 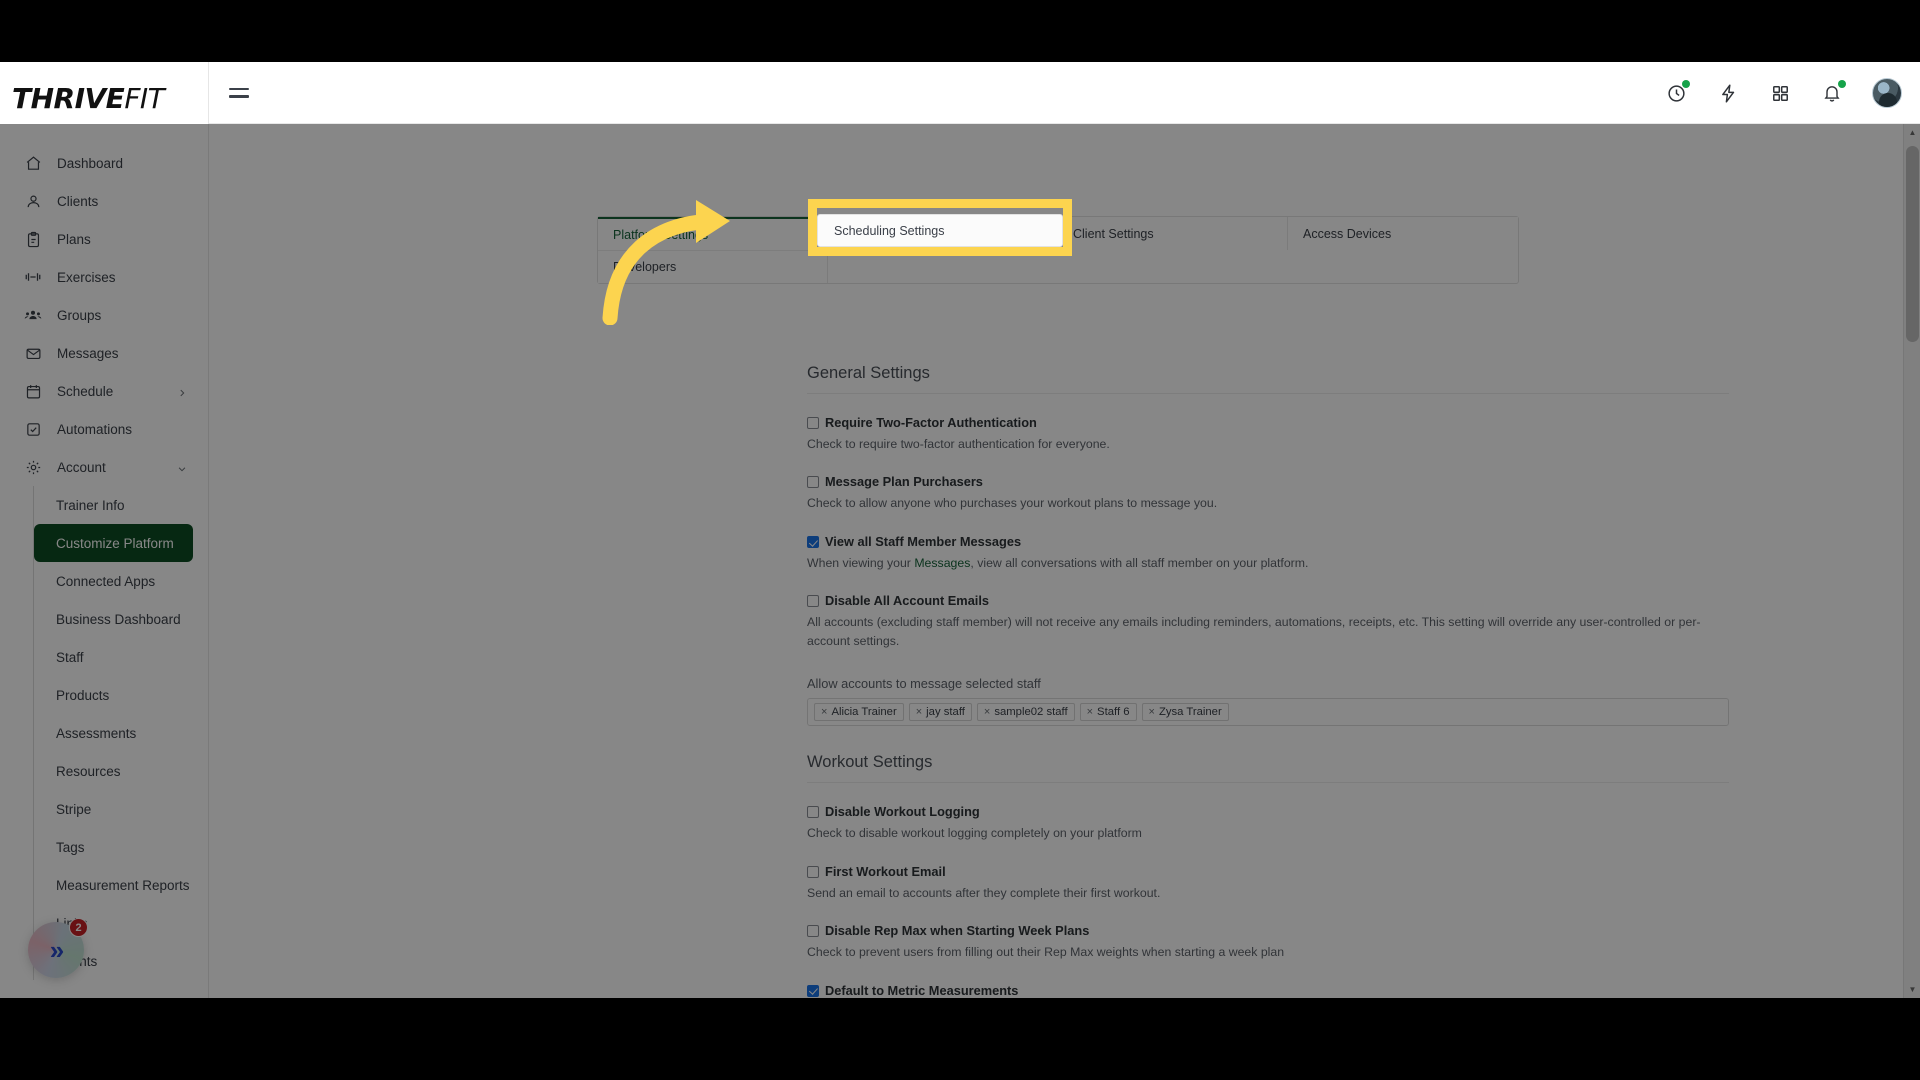 What do you see at coordinates (1833, 92) in the screenshot?
I see `notification-bell-icon` at bounding box center [1833, 92].